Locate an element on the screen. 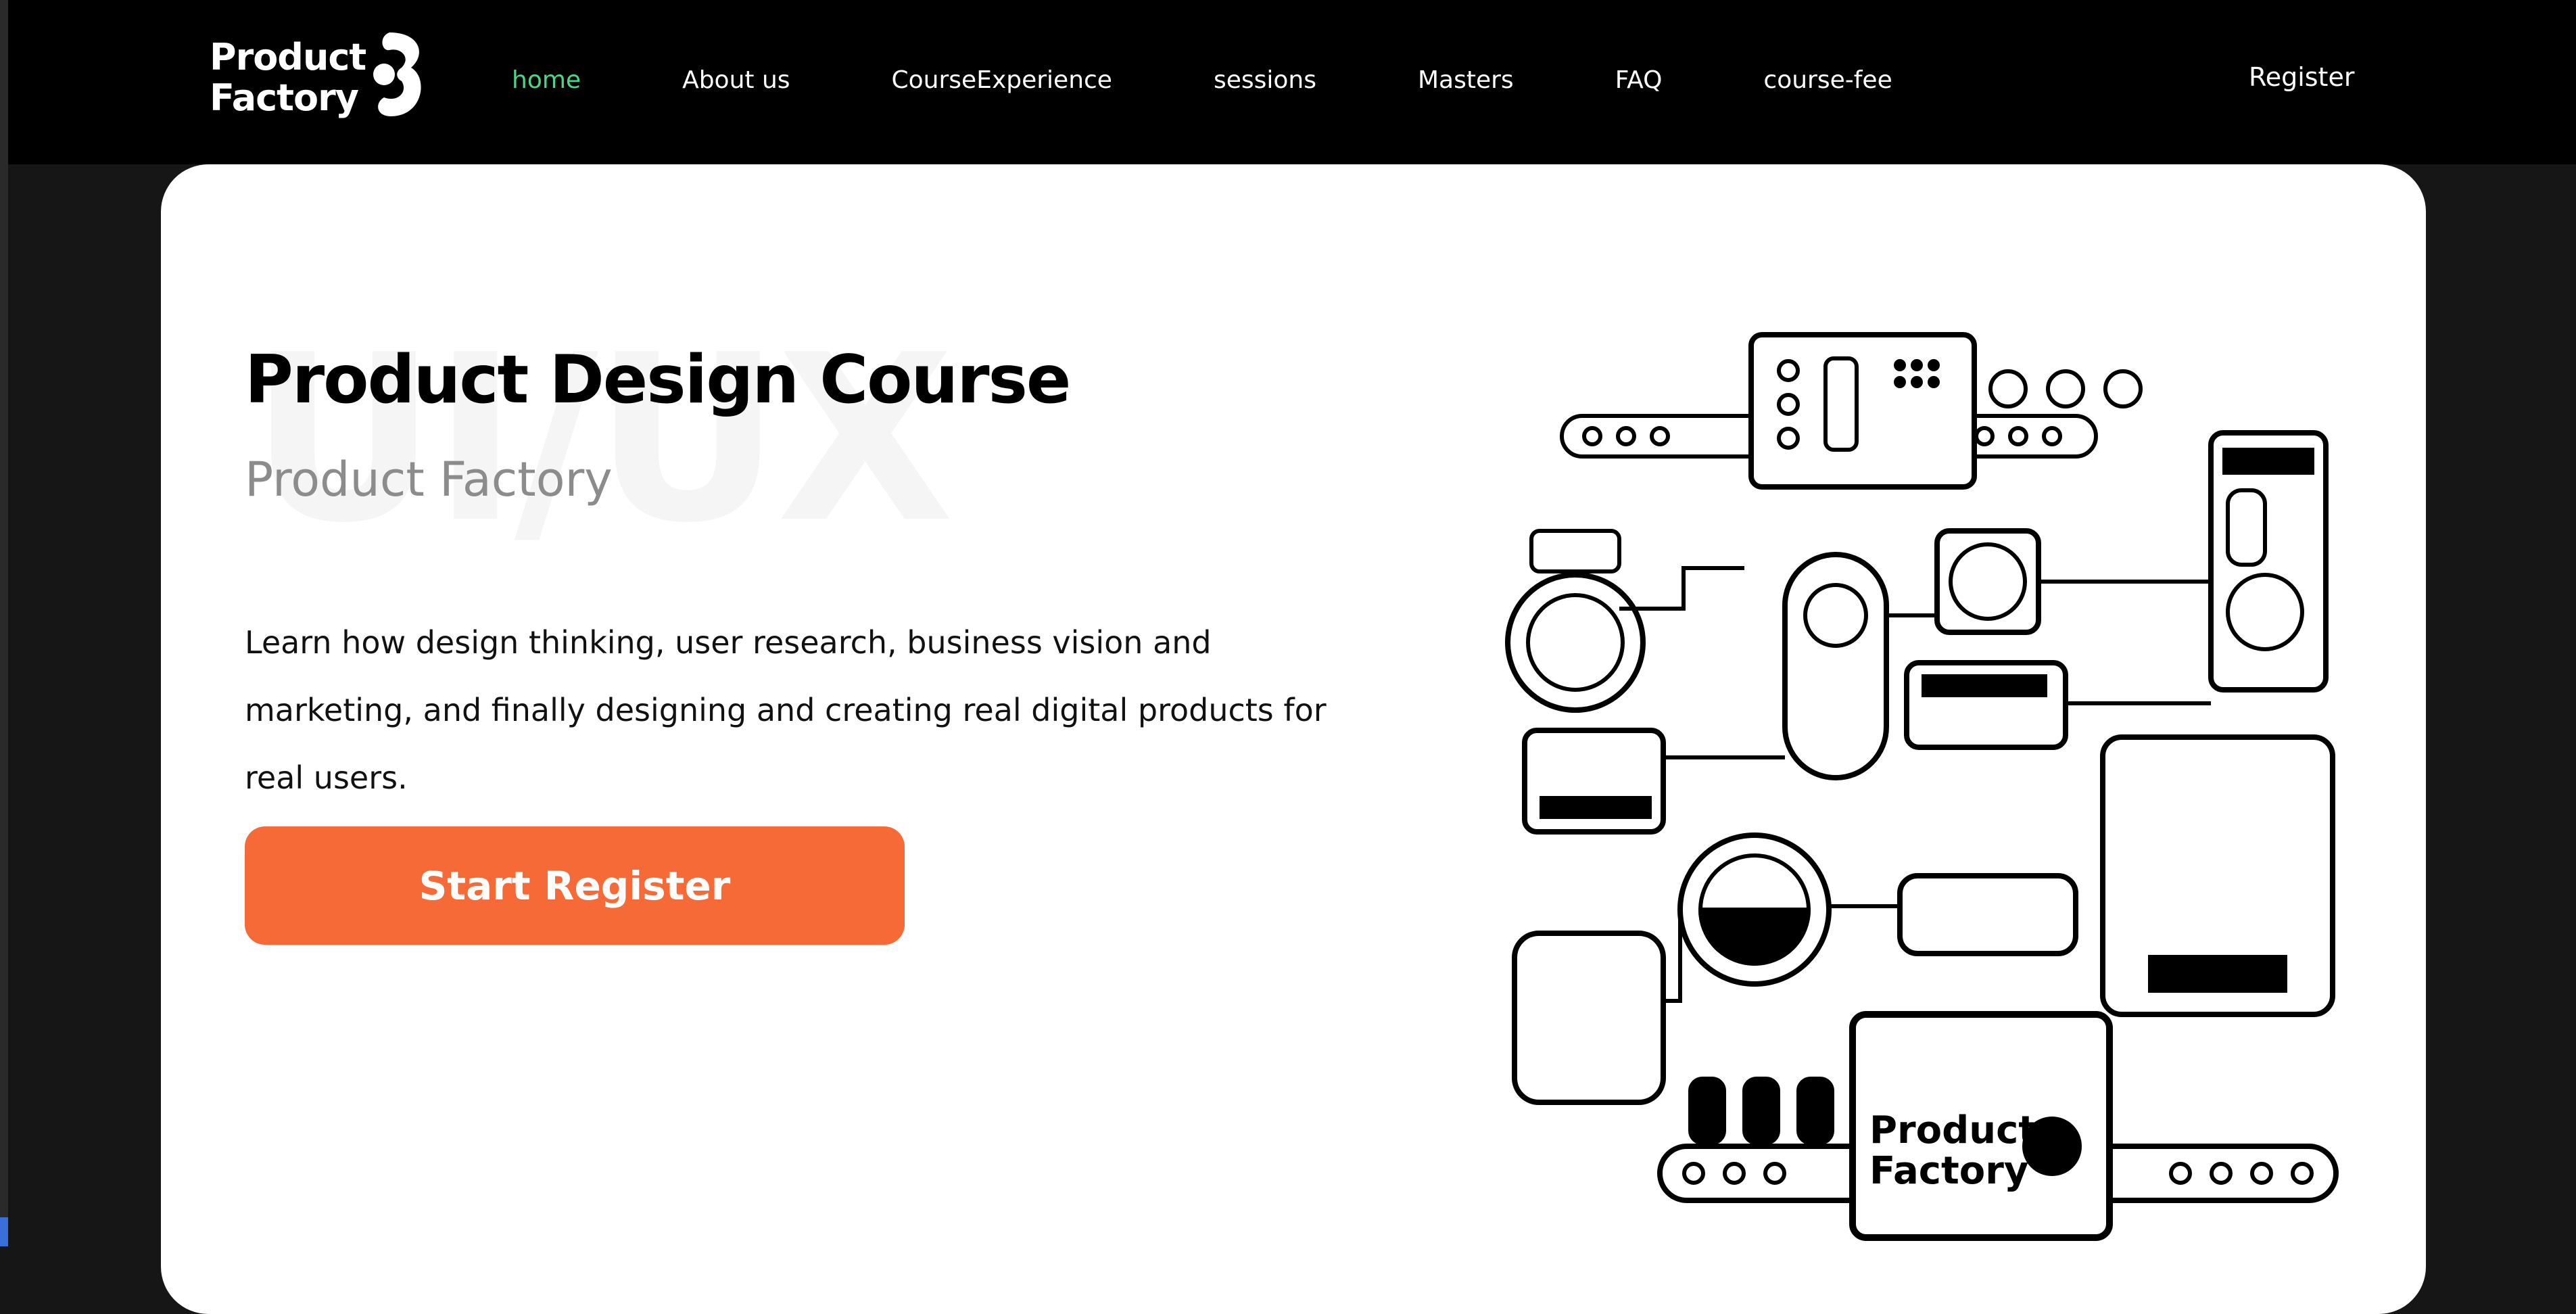  window-edge-accent is located at coordinates (4, 1231).